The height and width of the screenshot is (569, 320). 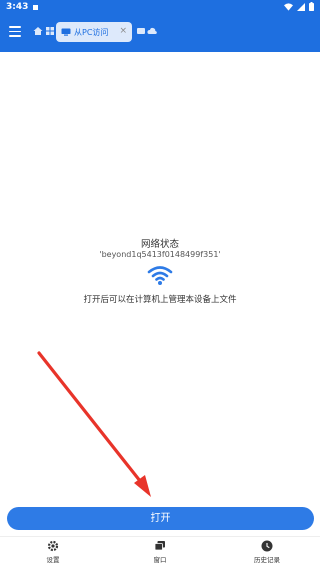 What do you see at coordinates (160, 8) in the screenshot?
I see `status-bar: 3:43` at bounding box center [160, 8].